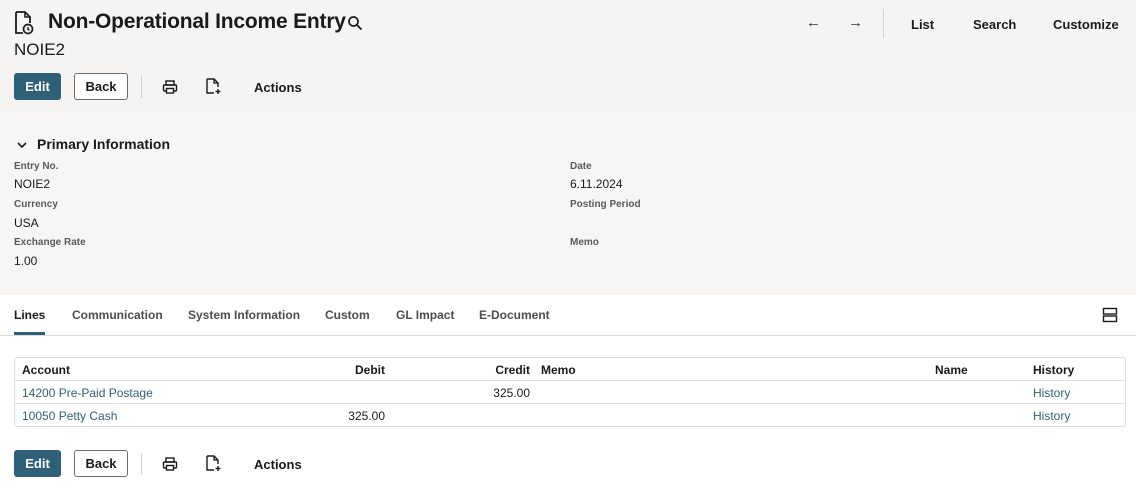  I want to click on table-row: 10050 Petty Cash 325.00 History, so click(570, 415).